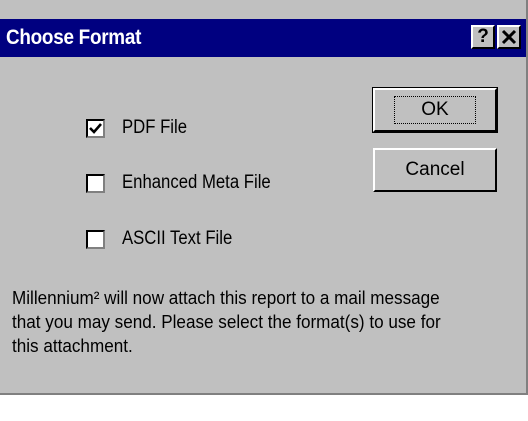 The height and width of the screenshot is (421, 528). I want to click on close-button, so click(509, 37).